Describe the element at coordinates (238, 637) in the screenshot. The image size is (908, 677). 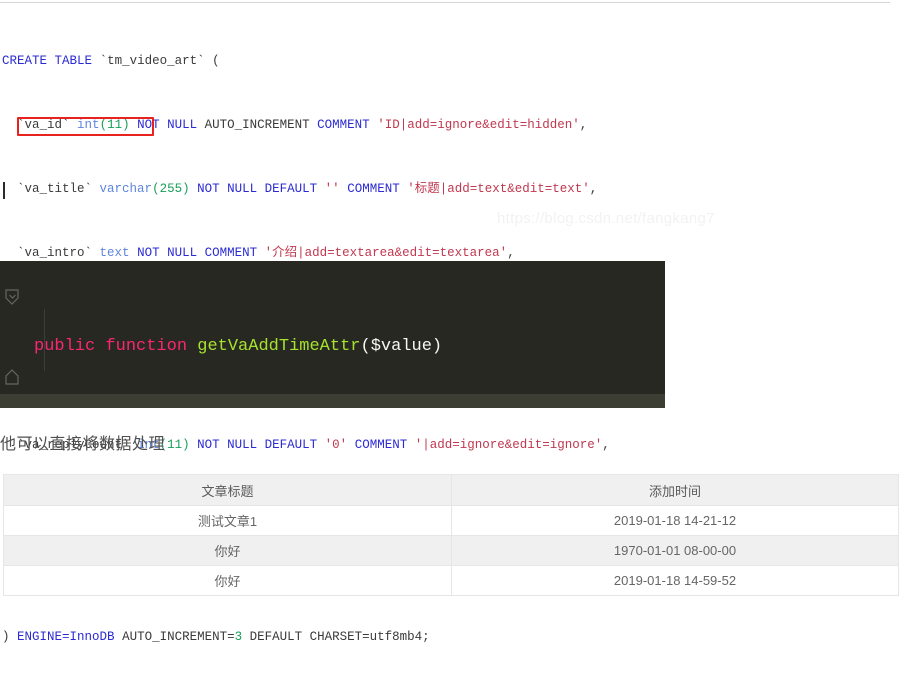
I see `sql-auto-increment-value: 3` at that location.